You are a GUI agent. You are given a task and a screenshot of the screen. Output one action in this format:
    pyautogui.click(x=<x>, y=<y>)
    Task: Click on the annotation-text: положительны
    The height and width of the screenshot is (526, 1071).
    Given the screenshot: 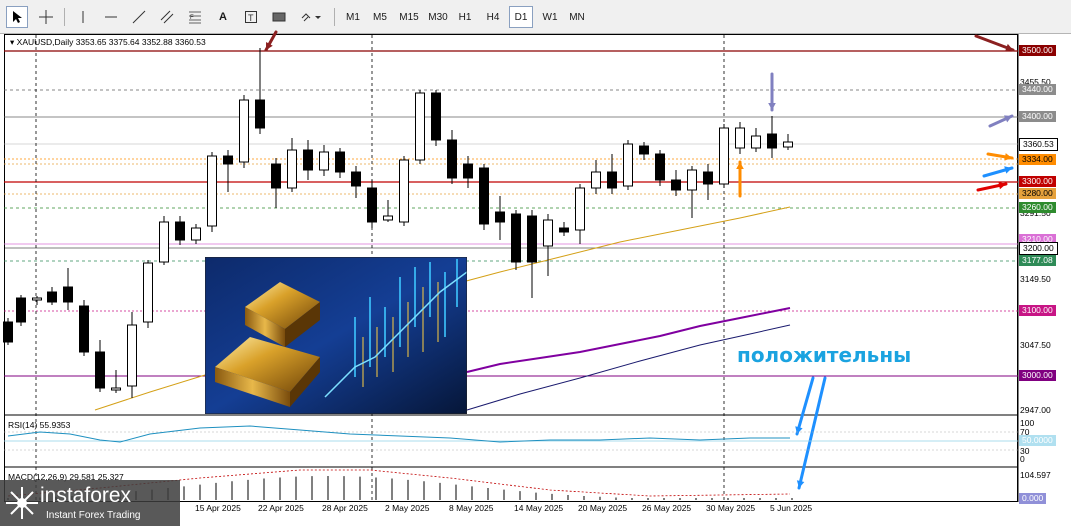 What is the action you would take?
    pyautogui.click(x=824, y=355)
    